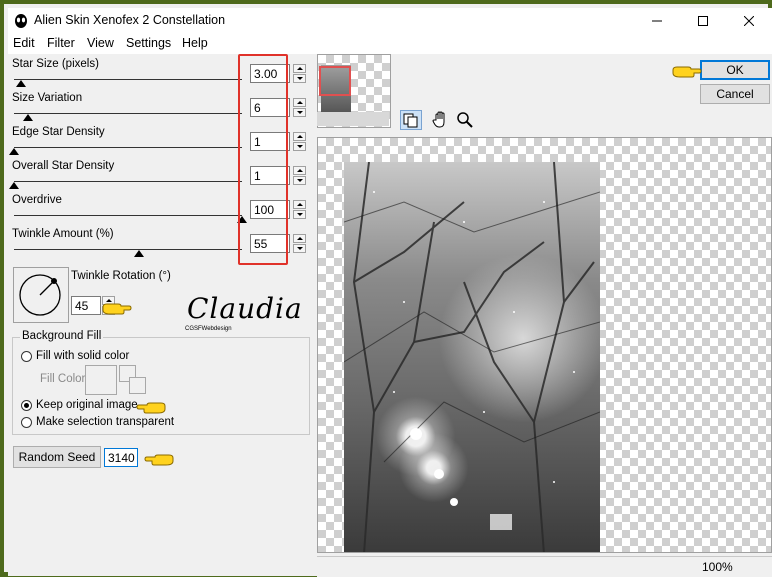  I want to click on rotation-field: 45, so click(86, 305).